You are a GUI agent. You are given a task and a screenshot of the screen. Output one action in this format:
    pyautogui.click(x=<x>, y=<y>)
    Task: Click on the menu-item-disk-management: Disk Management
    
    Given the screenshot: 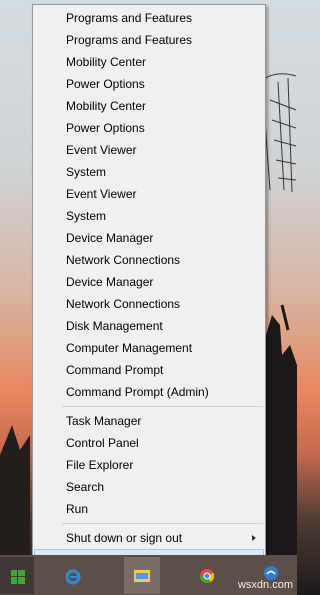 What is the action you would take?
    pyautogui.click(x=149, y=326)
    